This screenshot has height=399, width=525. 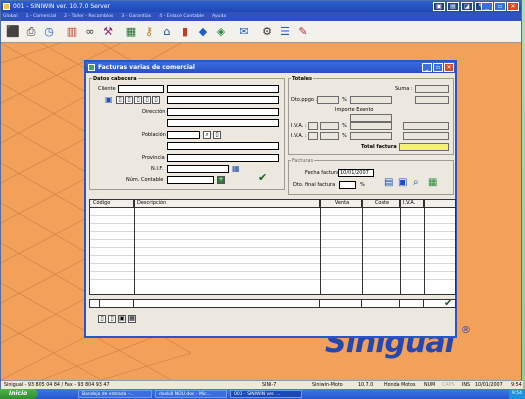 I want to click on binoculars-icon: ∞, so click(x=90, y=32).